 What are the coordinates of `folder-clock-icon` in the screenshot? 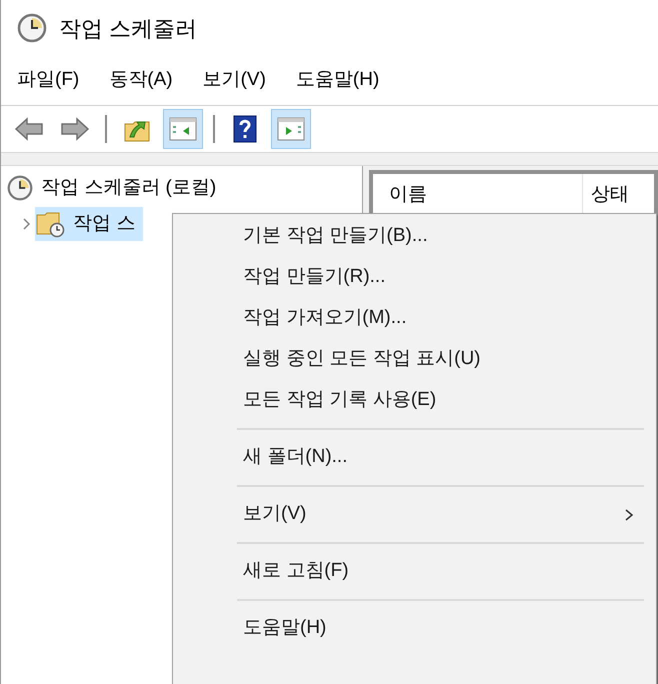 It's located at (50, 224).